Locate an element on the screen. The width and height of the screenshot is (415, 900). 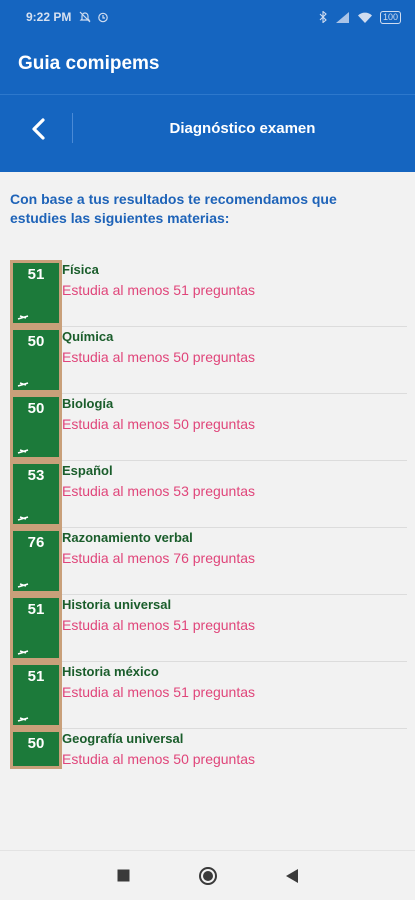
list-item: 51 Física Estudia al menos 51 preguntas is located at coordinates (208, 293).